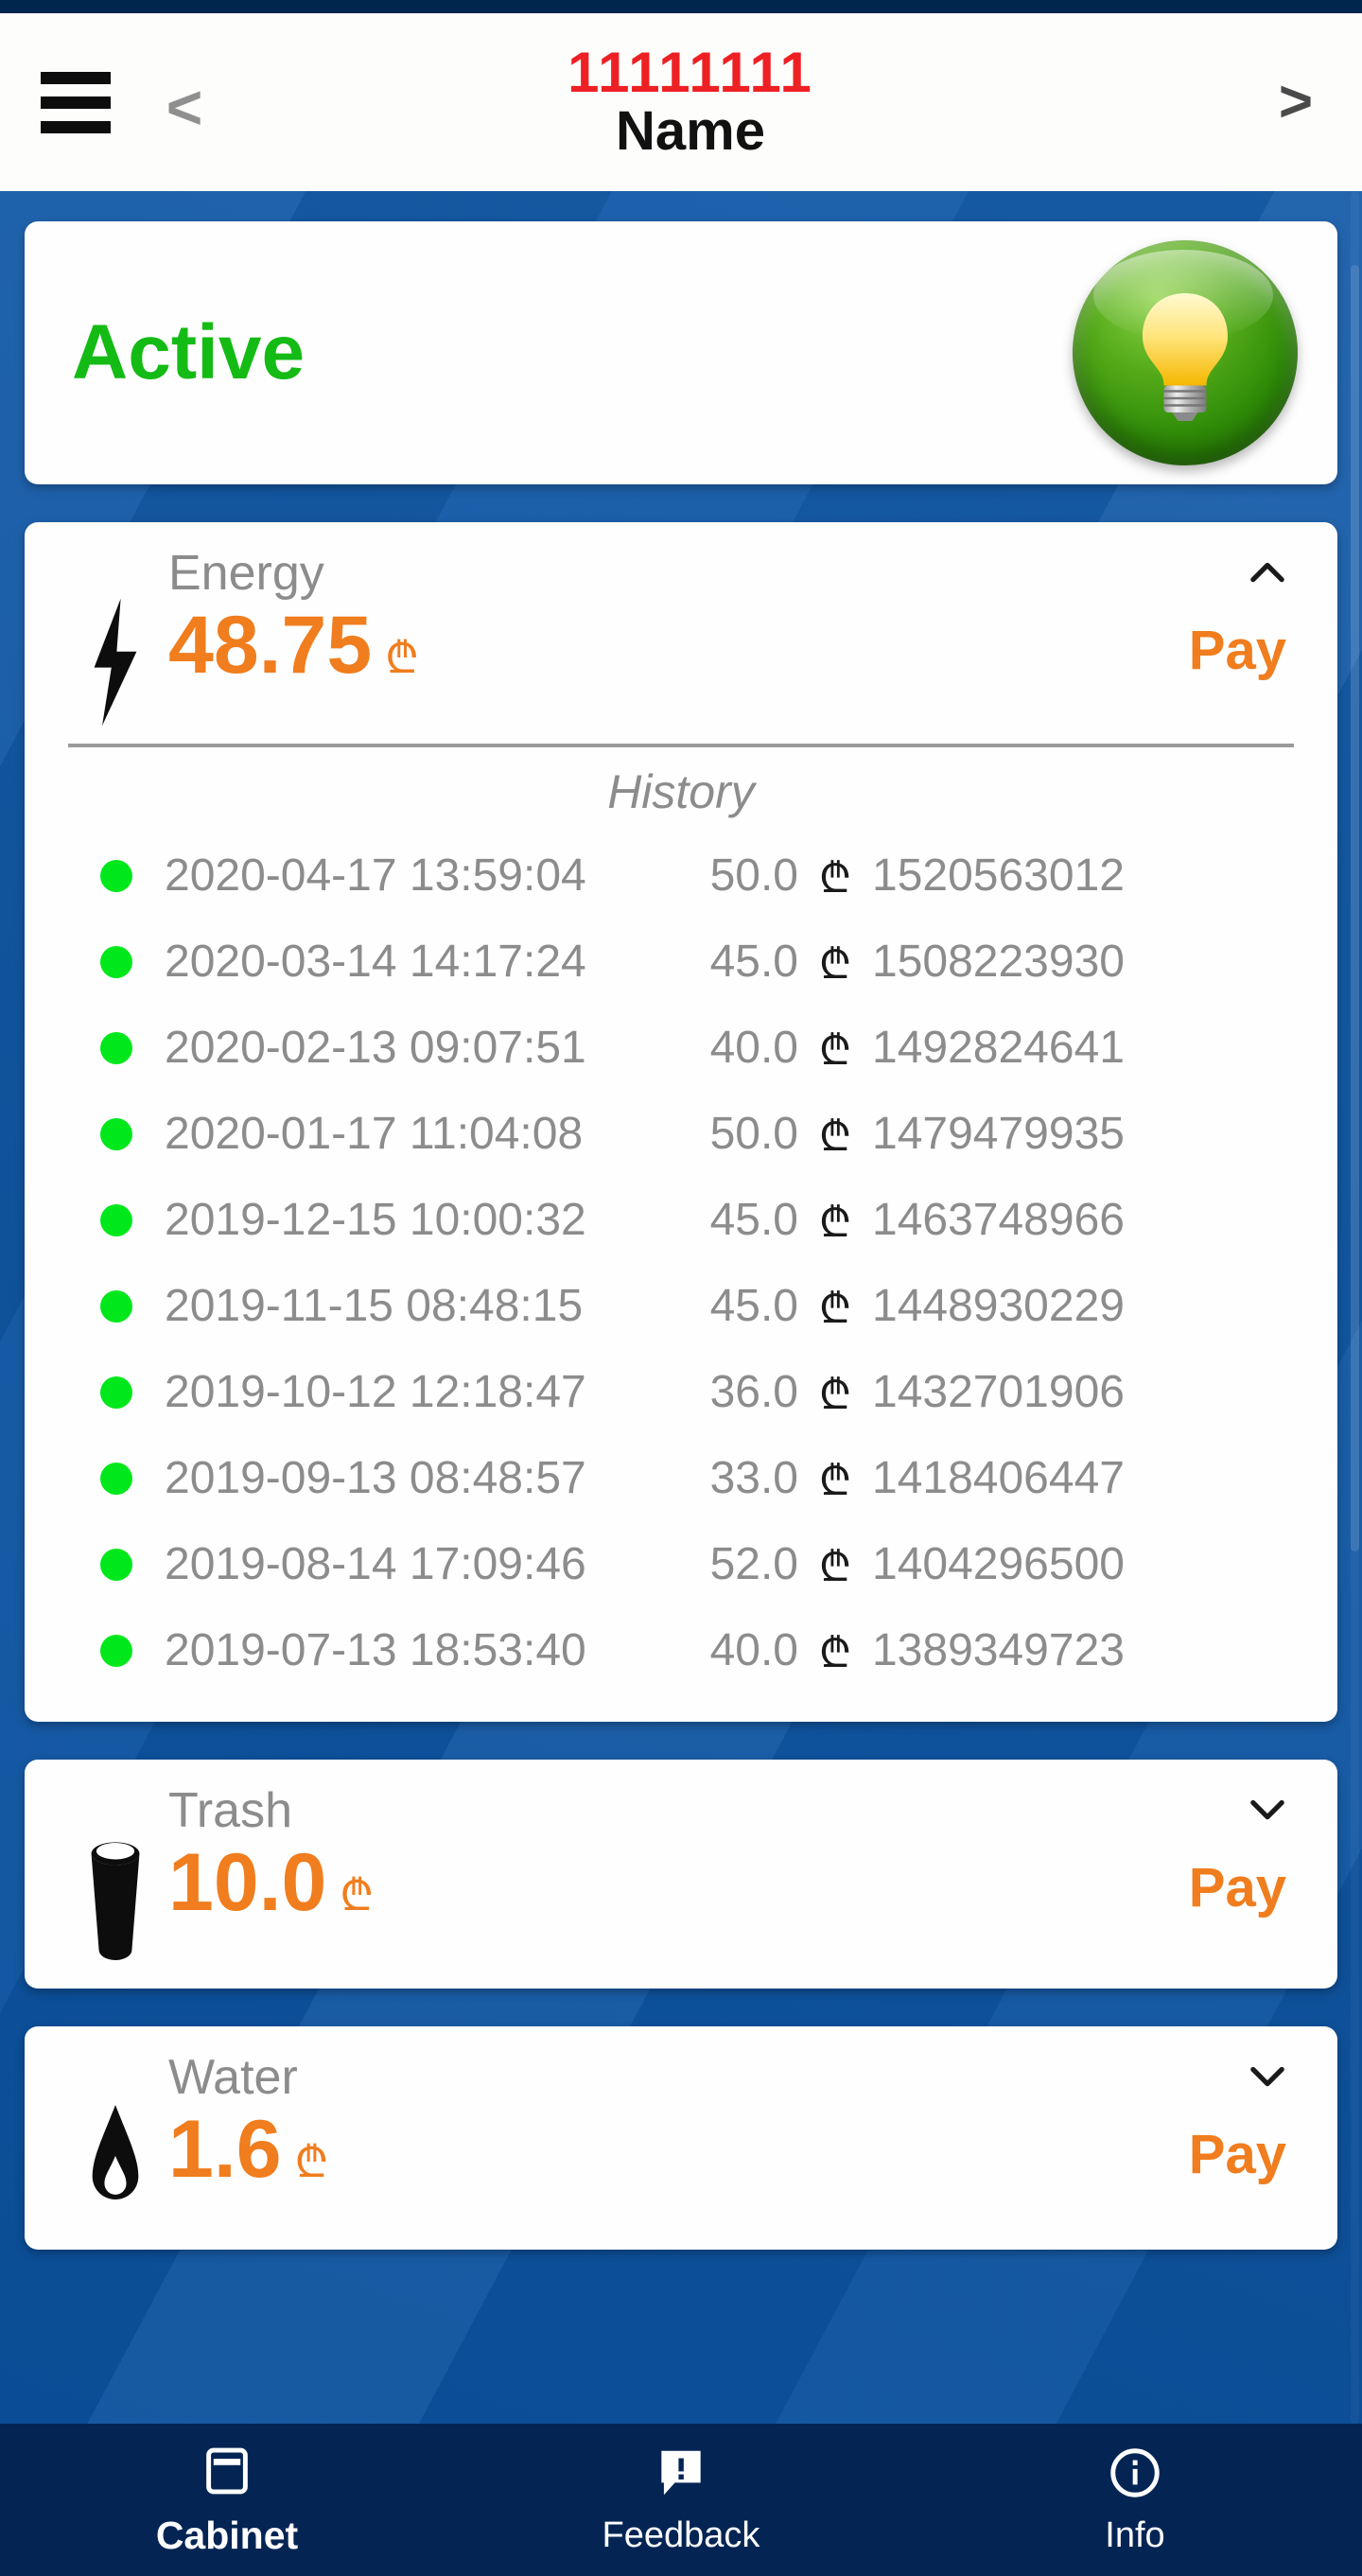  I want to click on history-row: 2019-09-13 08:48:57 33.0 ₾ 1418406447, so click(681, 1478).